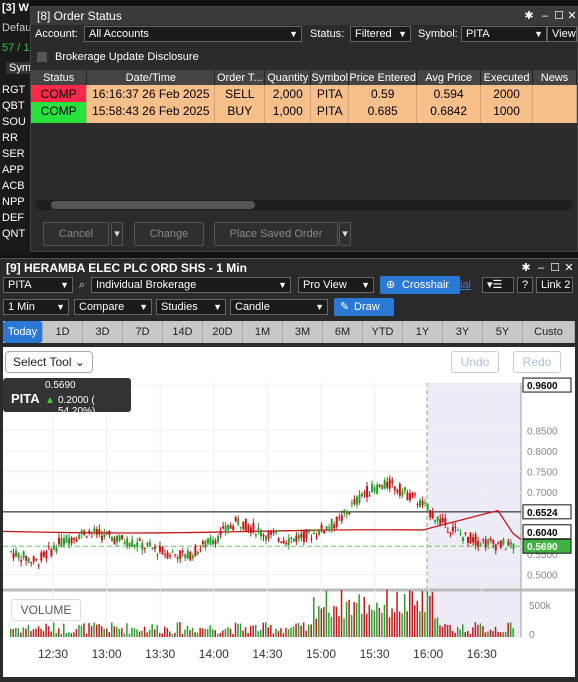 The height and width of the screenshot is (682, 578). Describe the element at coordinates (420, 285) in the screenshot. I see `crosshair-button: ⊕ Crosshair` at that location.